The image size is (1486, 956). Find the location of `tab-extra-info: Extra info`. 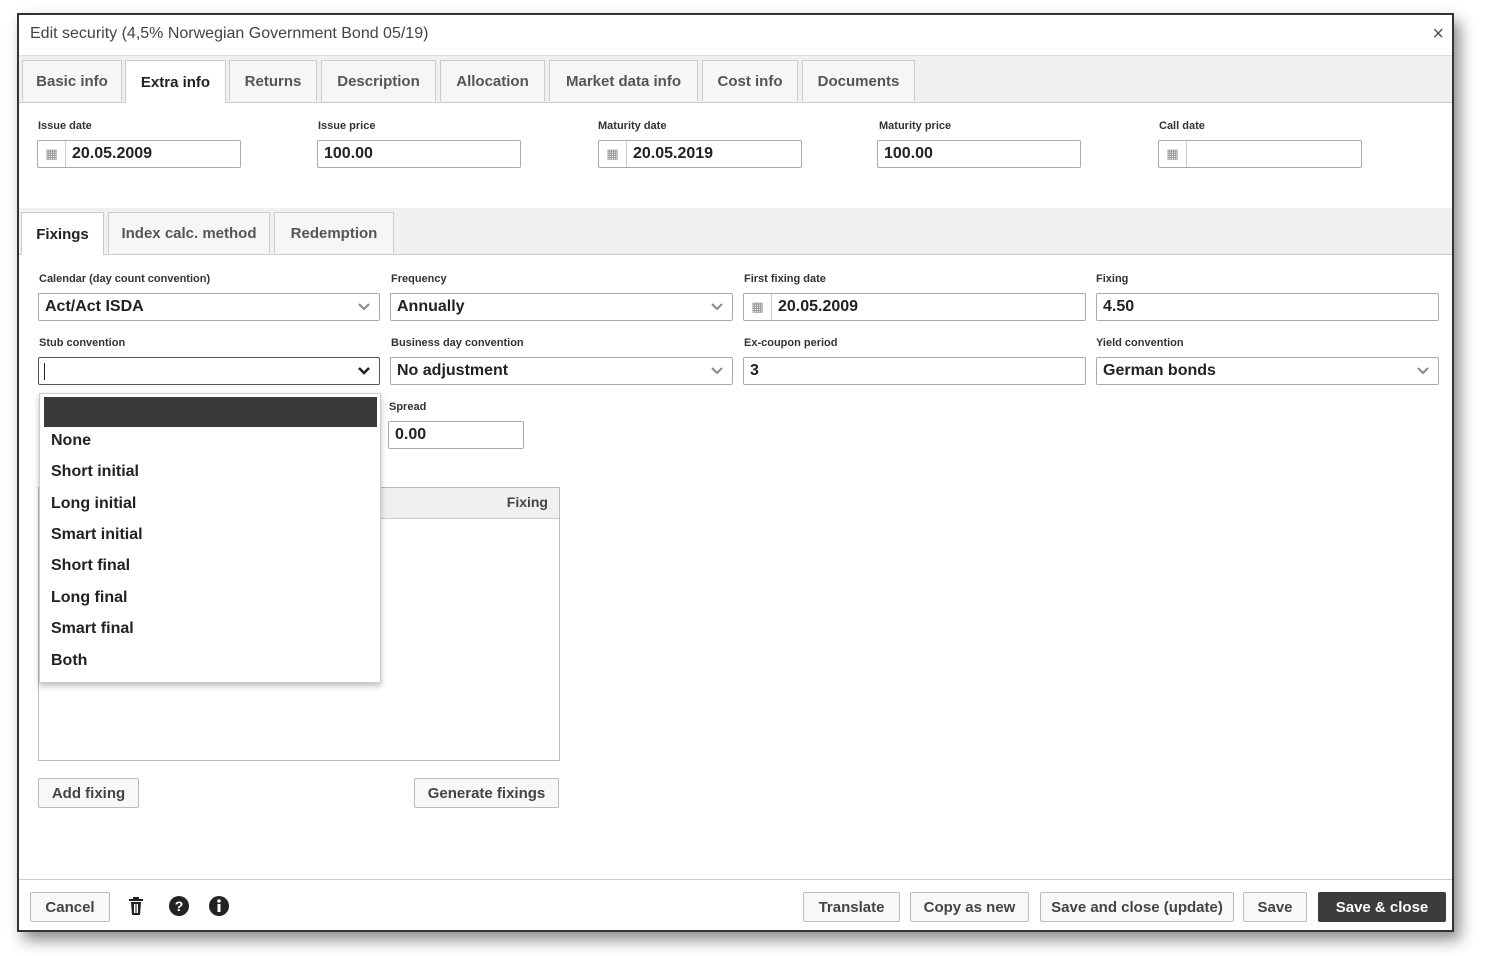

tab-extra-info: Extra info is located at coordinates (175, 81).